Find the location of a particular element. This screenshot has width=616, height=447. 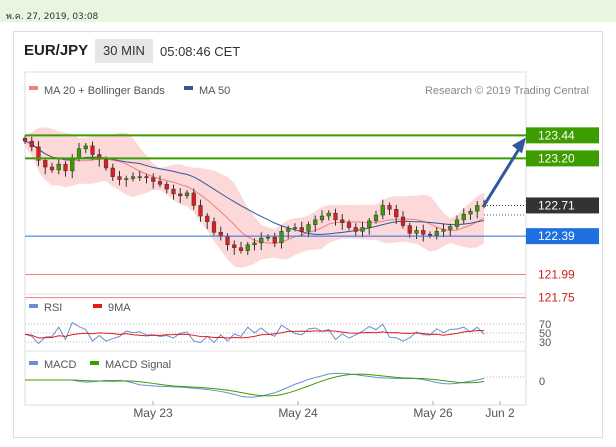

macd-signal-line is located at coordinates (255, 385).